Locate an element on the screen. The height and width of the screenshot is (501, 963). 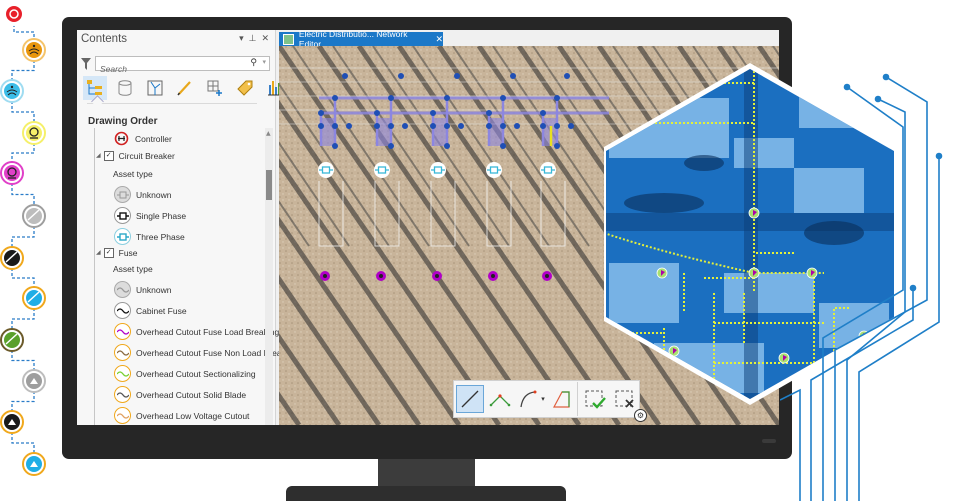
tree-item-fuse: Overhead Cutout Sectionalizing is located at coordinates (185, 373).